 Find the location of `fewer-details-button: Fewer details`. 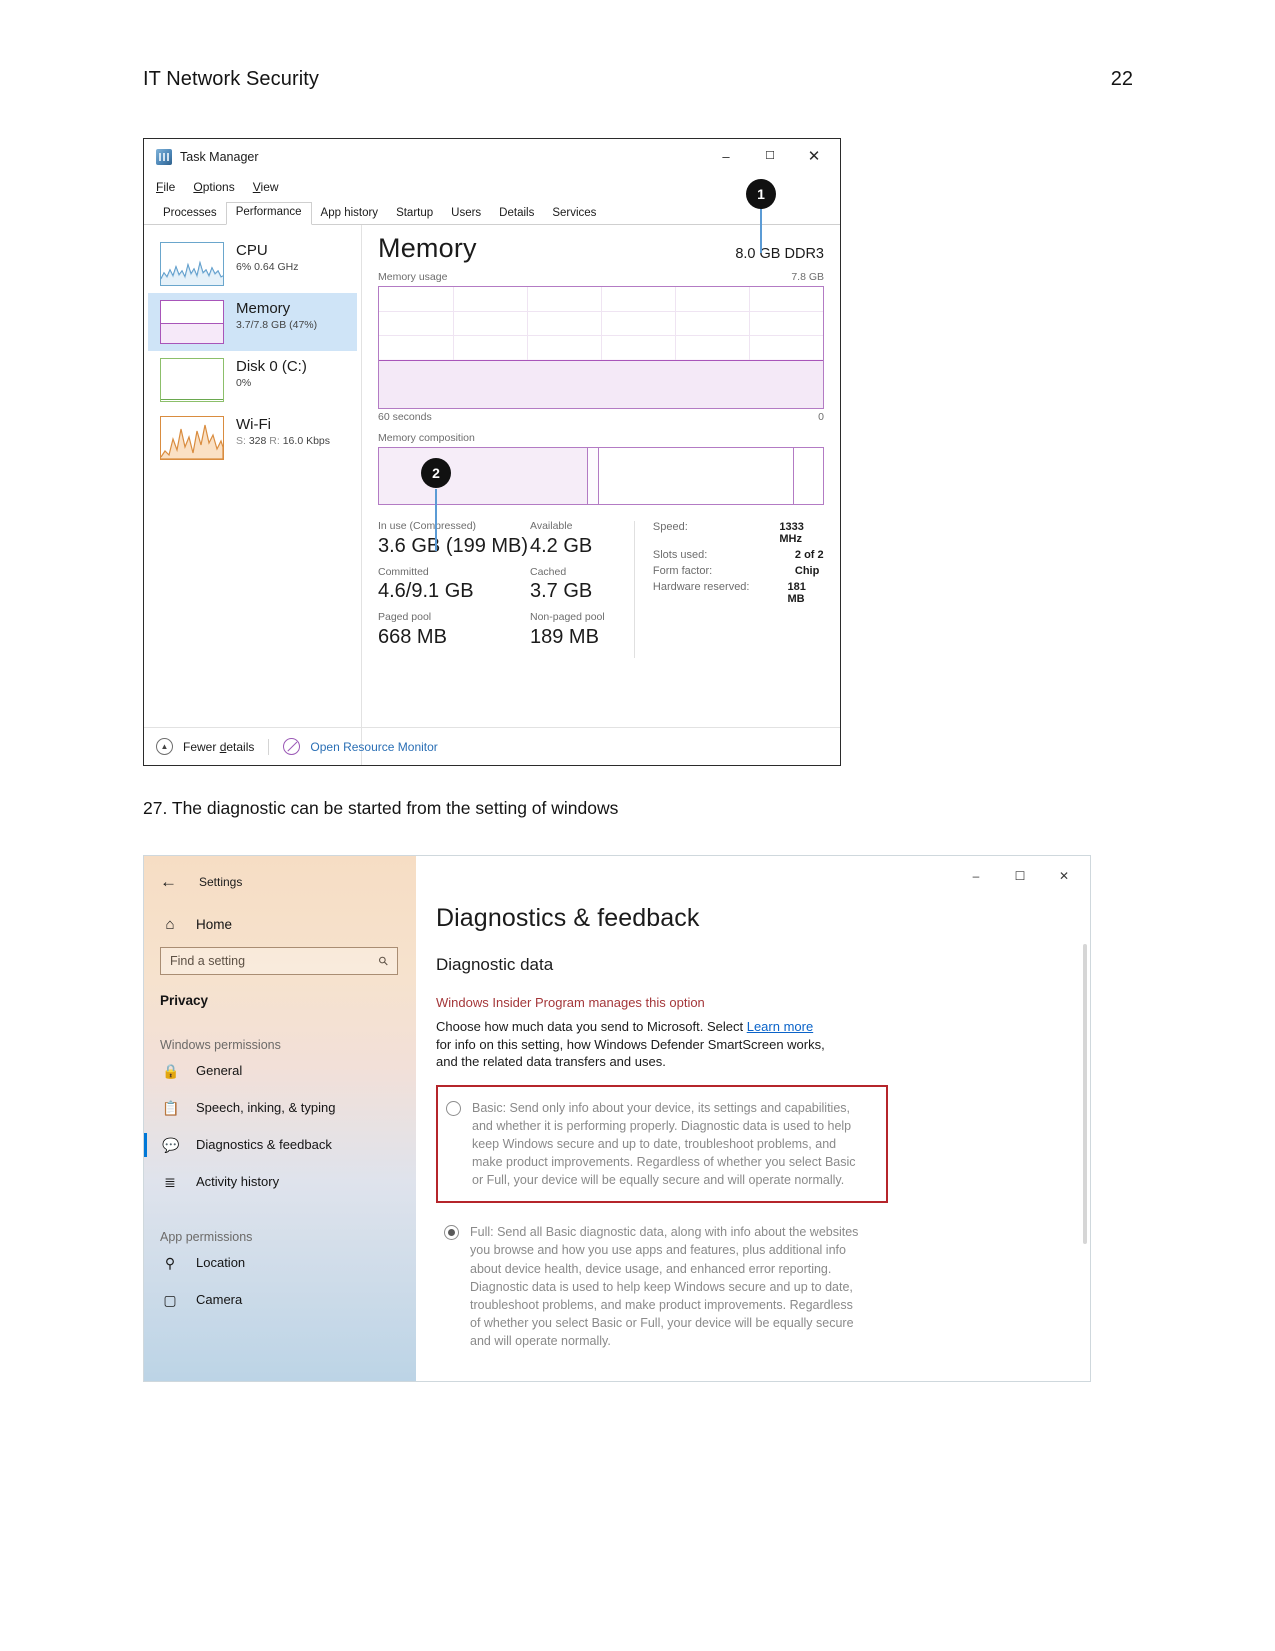

fewer-details-button: Fewer details is located at coordinates (218, 747).